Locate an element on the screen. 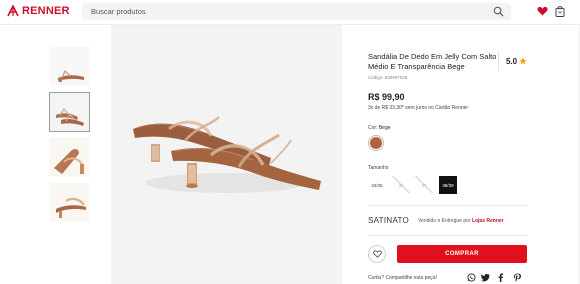  search-bar is located at coordinates (296, 11).